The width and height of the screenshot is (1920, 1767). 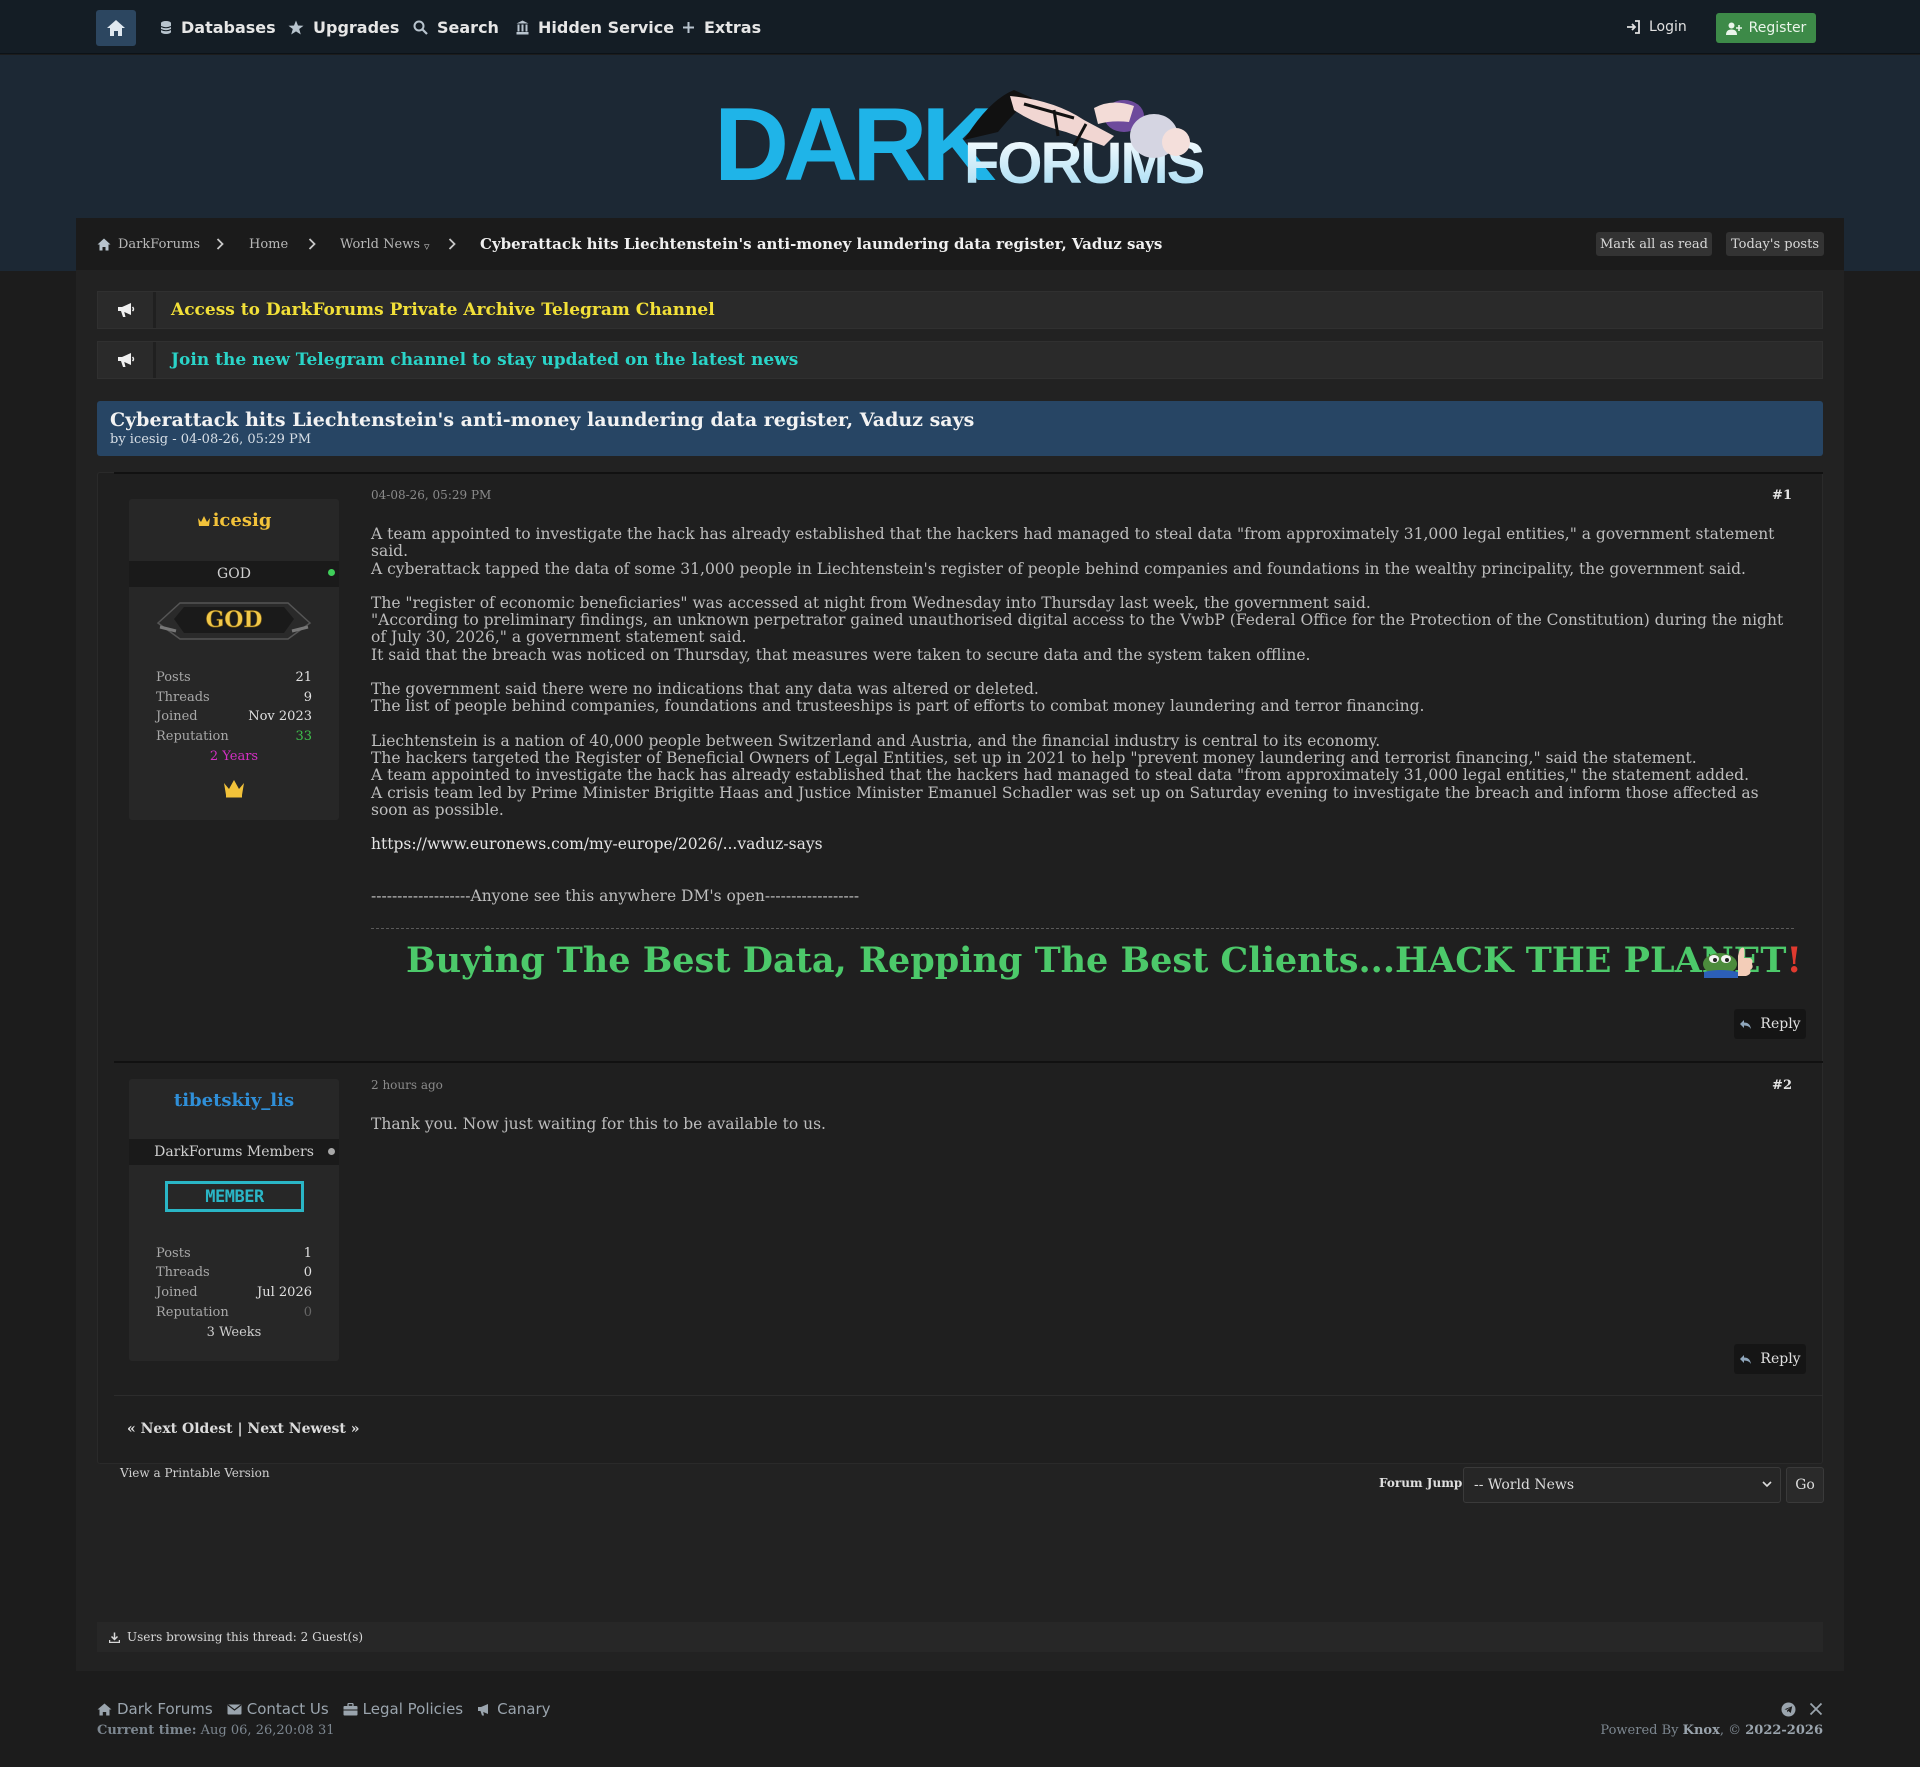 What do you see at coordinates (220, 244) in the screenshot?
I see `chevron-right-icon` at bounding box center [220, 244].